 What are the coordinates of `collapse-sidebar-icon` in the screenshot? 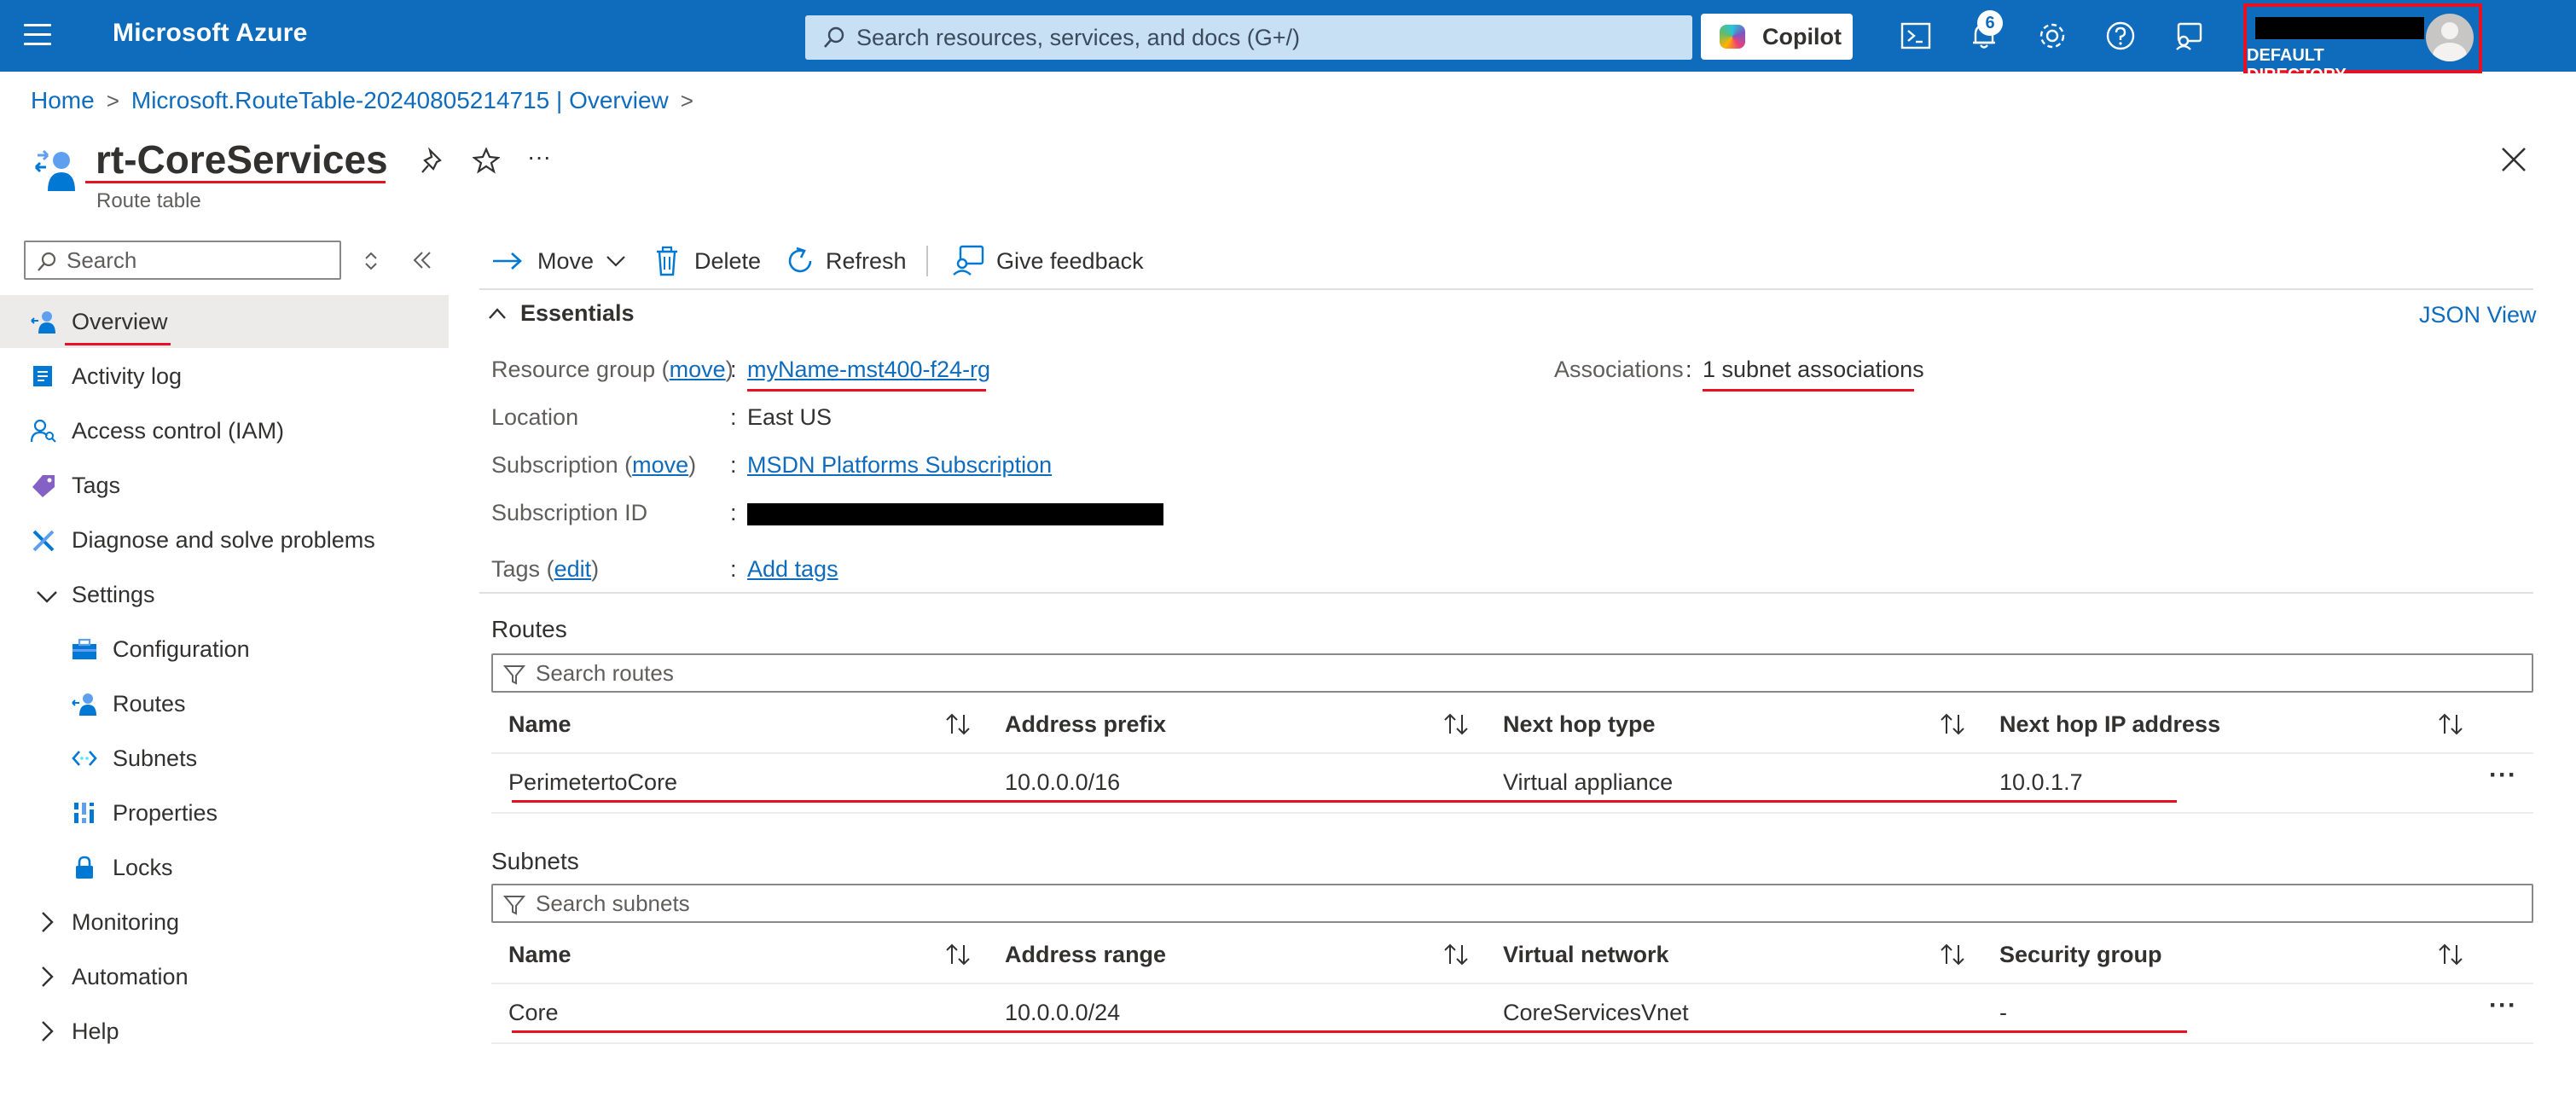 It's located at (422, 260).